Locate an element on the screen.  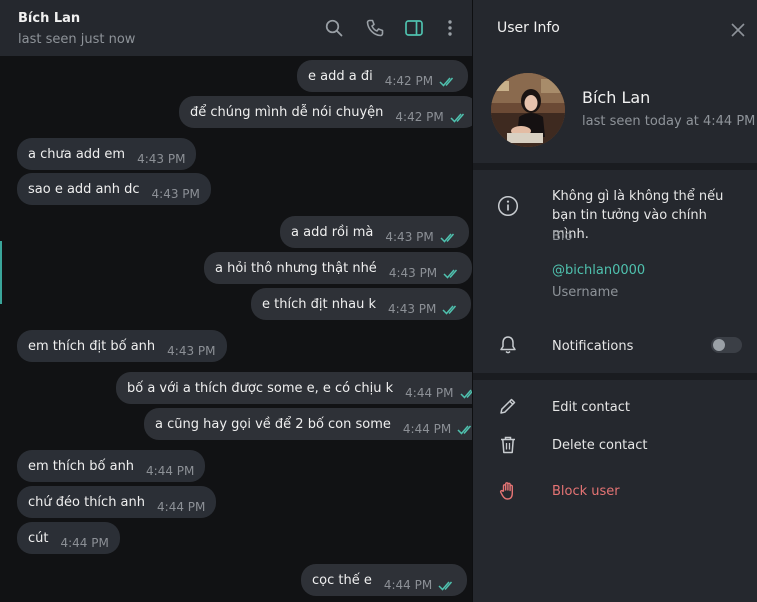
trash-icon is located at coordinates (508, 445).